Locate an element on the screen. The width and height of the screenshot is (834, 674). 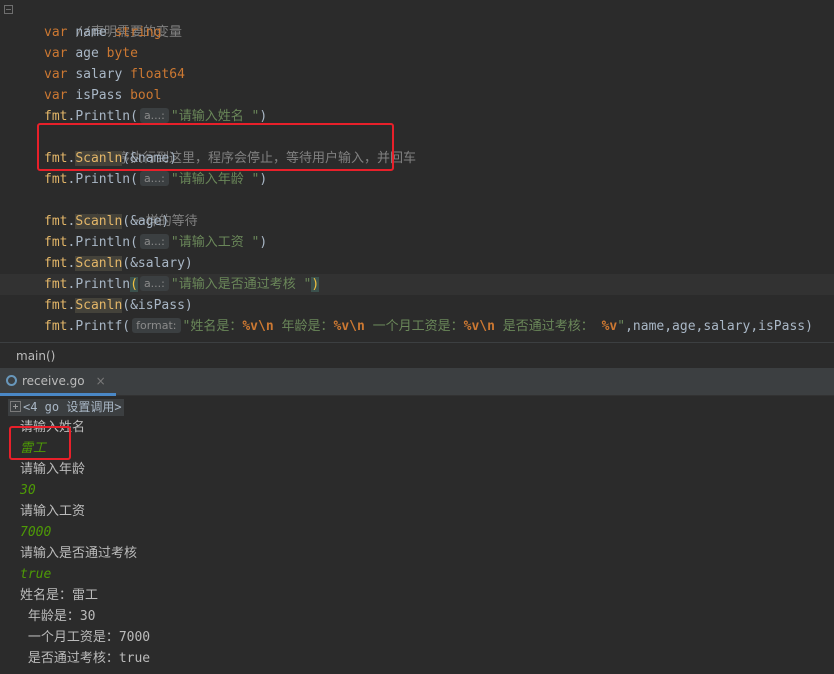
console-output-line: 请输入工资 is located at coordinates (53, 511).